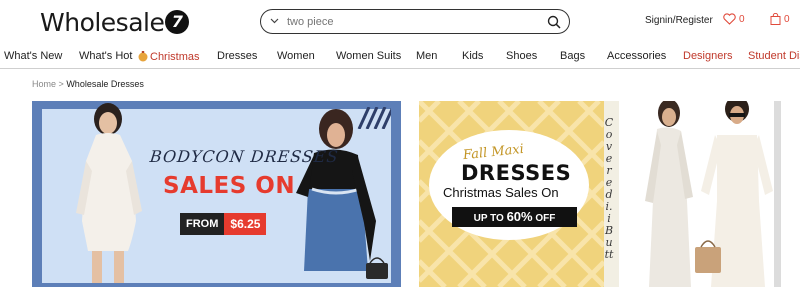  What do you see at coordinates (374, 118) in the screenshot?
I see `decorative-stripes` at bounding box center [374, 118].